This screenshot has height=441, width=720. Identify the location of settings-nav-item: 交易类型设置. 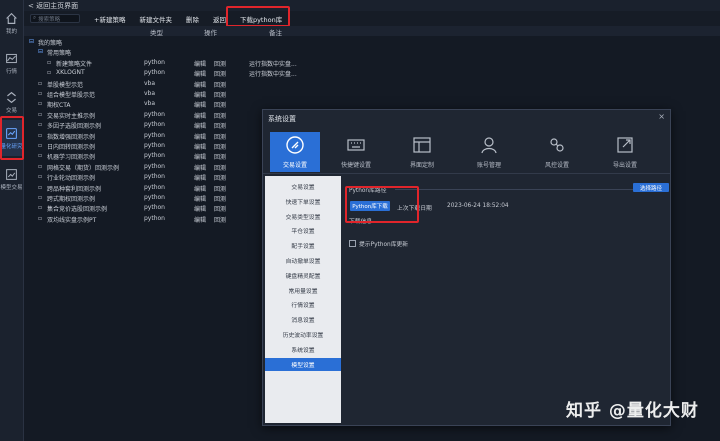
(303, 216).